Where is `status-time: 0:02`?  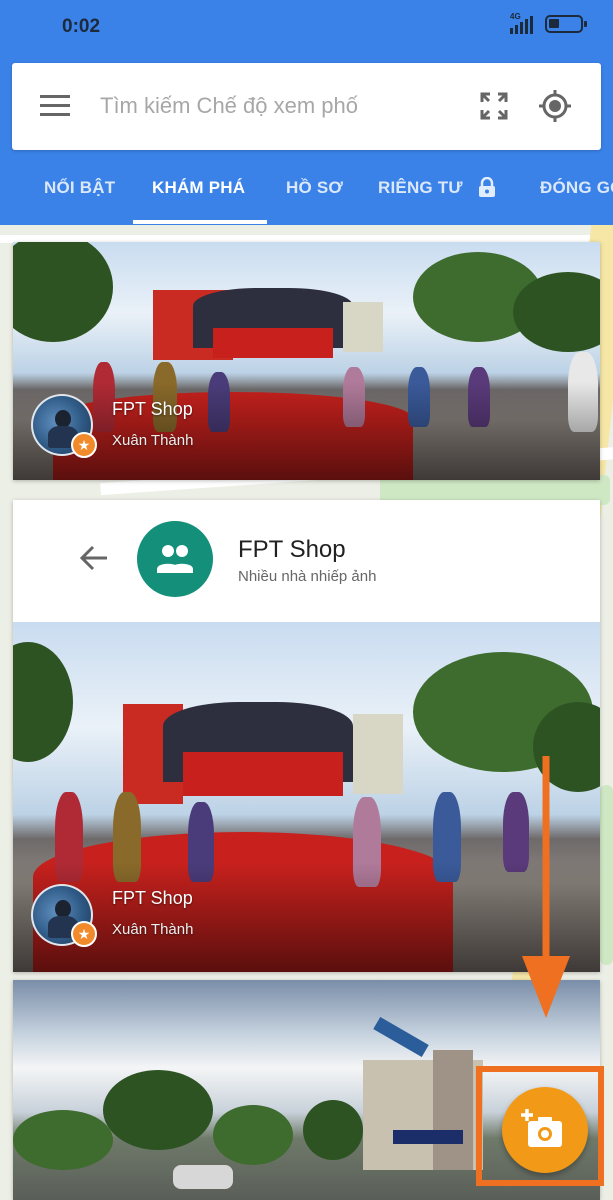 status-time: 0:02 is located at coordinates (81, 26).